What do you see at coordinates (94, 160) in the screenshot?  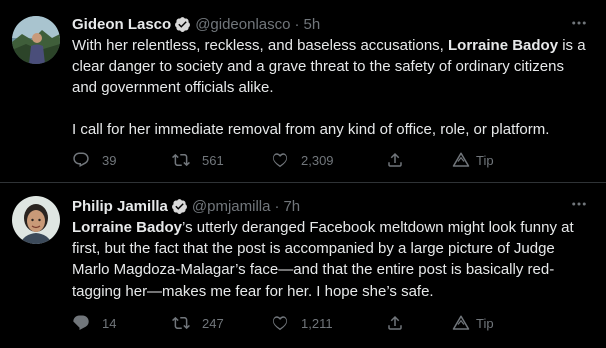 I see `reply-button: 39` at bounding box center [94, 160].